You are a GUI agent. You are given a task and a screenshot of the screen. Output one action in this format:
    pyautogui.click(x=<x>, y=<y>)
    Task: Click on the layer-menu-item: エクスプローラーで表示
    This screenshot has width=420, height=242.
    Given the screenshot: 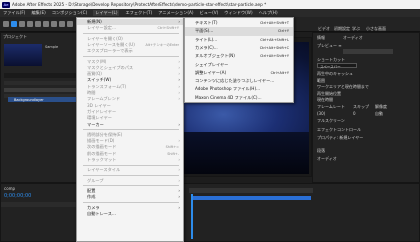 What is the action you would take?
    pyautogui.click(x=130, y=51)
    